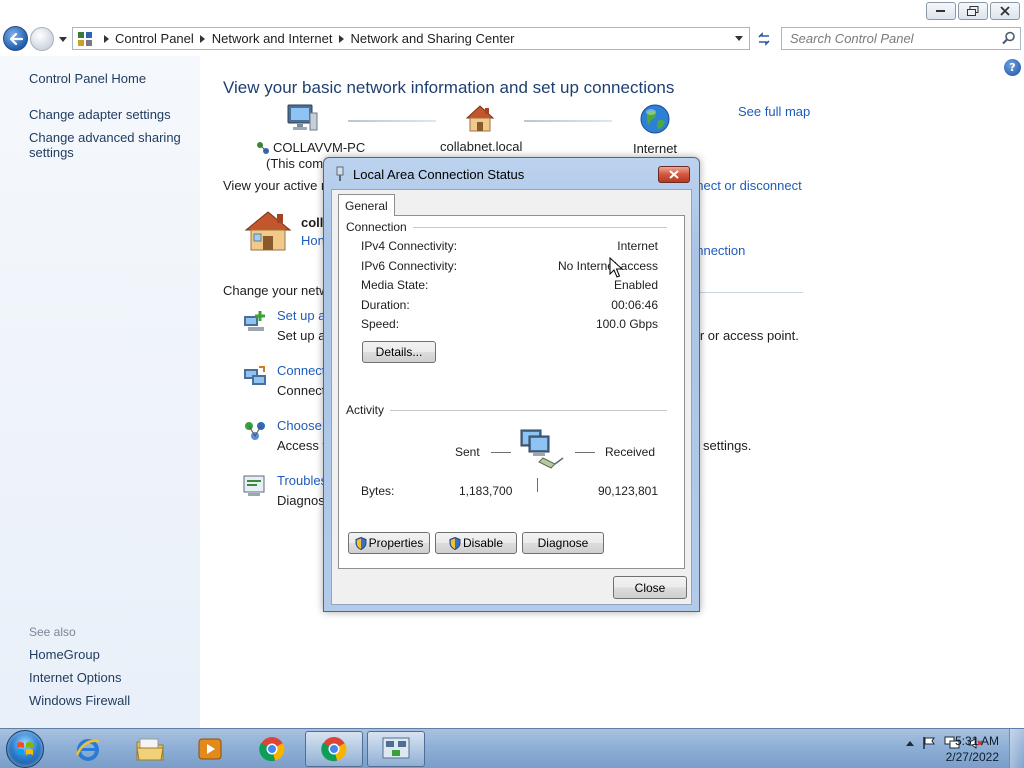  I want to click on map-node-computer, so click(302, 121).